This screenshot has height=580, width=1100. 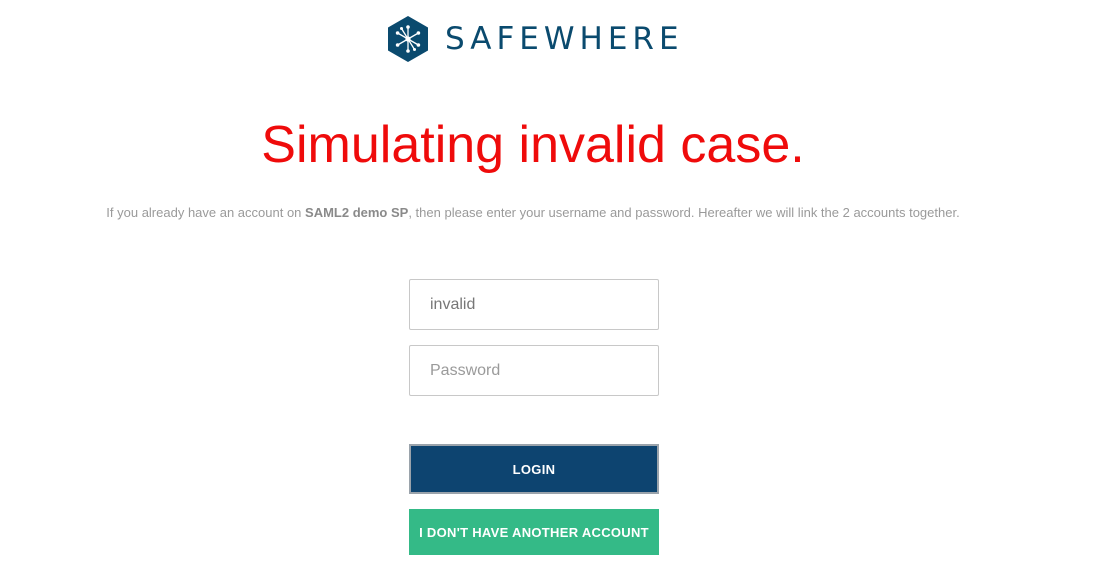 I want to click on no-other-account-button: I DON'T HAVE ANOTHER ACCOUNT, so click(x=534, y=532).